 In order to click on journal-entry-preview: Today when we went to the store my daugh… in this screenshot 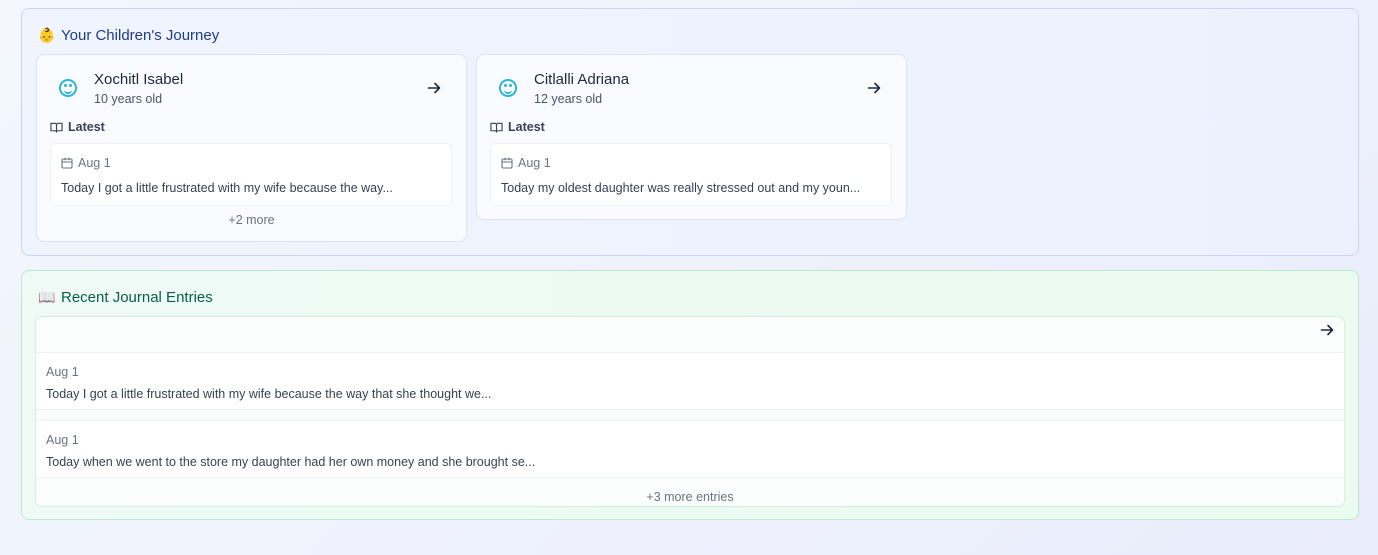, I will do `click(291, 462)`.